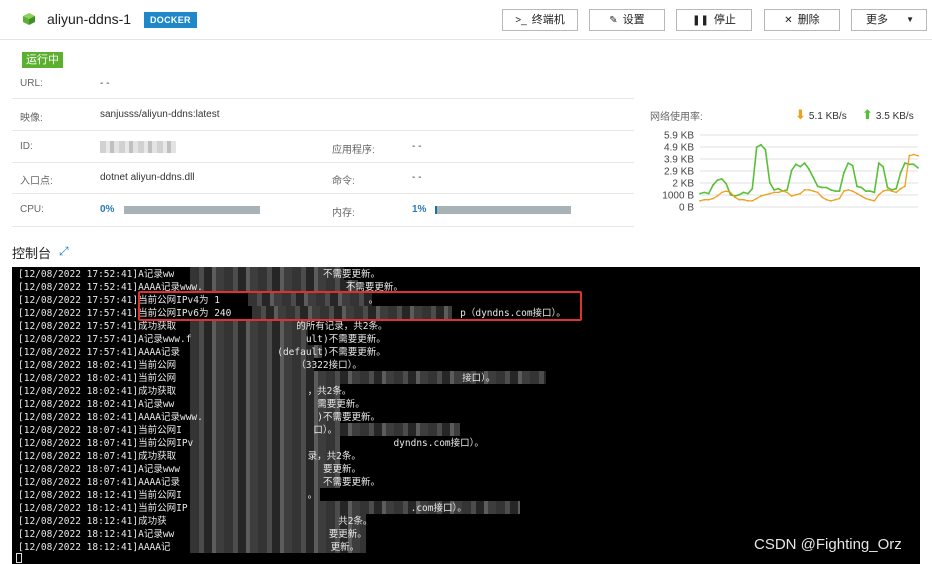  I want to click on url-label: URL:, so click(31, 83).